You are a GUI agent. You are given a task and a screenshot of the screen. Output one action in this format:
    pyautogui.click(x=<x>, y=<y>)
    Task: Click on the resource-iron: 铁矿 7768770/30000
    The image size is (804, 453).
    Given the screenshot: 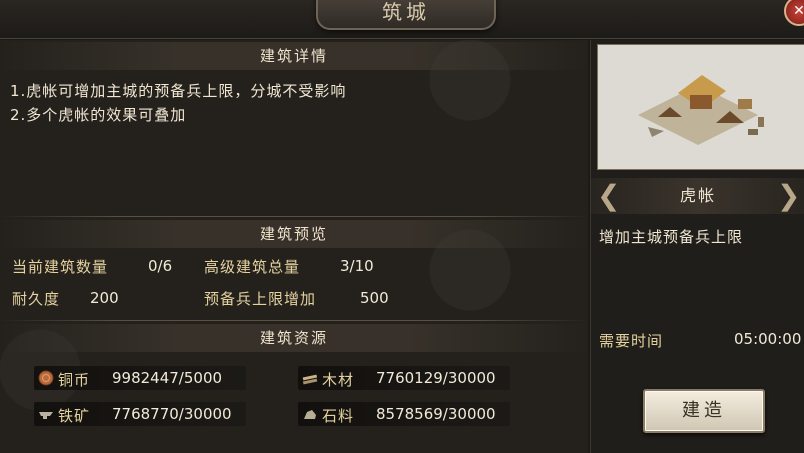 What is the action you would take?
    pyautogui.click(x=140, y=414)
    